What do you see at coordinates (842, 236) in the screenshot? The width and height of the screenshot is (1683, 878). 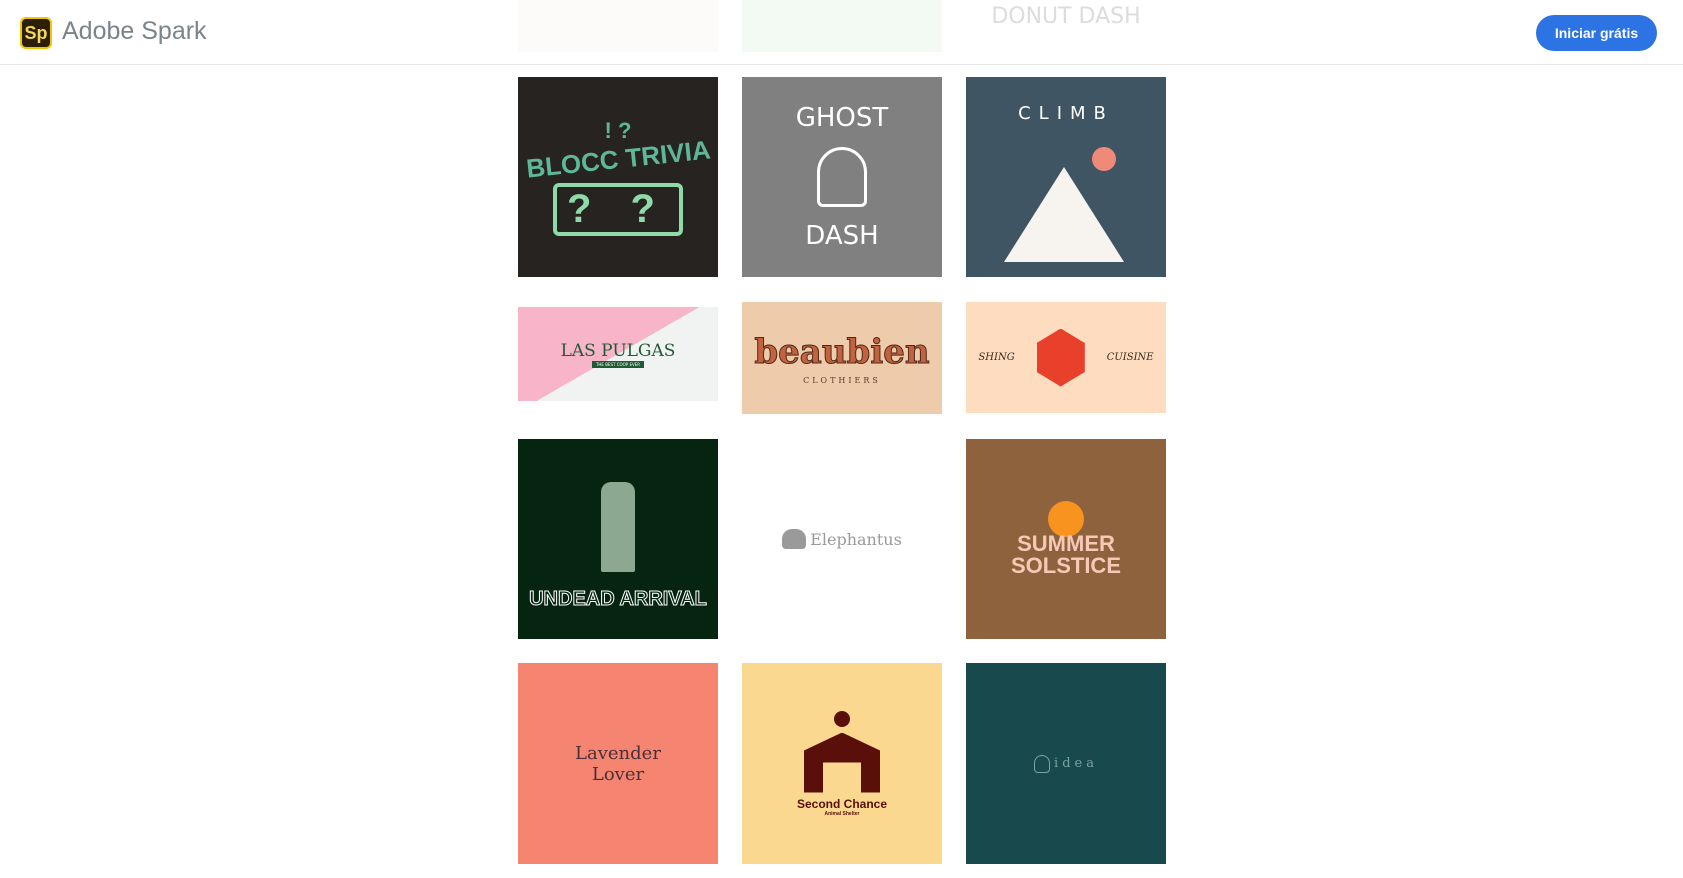 I see `tile-title-line2: DASH` at bounding box center [842, 236].